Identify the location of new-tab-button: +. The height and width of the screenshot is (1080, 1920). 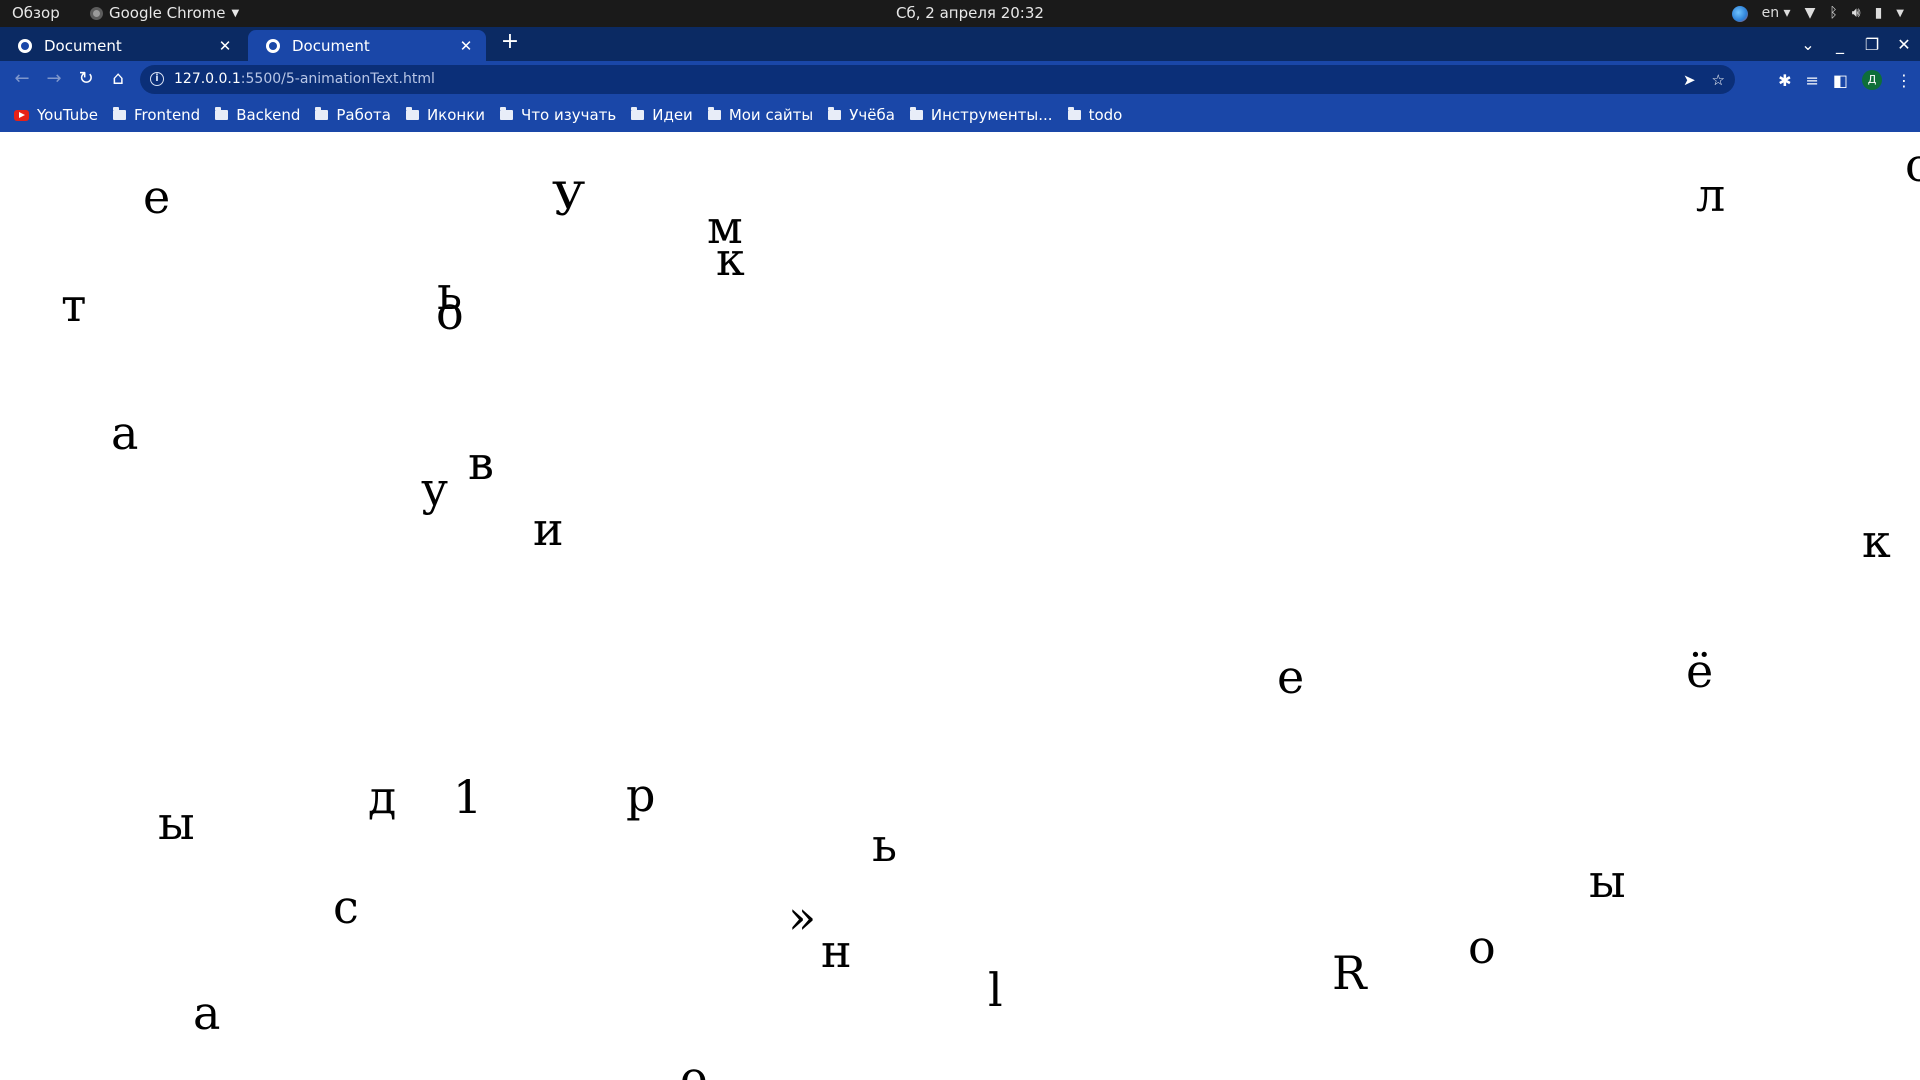
(510, 43).